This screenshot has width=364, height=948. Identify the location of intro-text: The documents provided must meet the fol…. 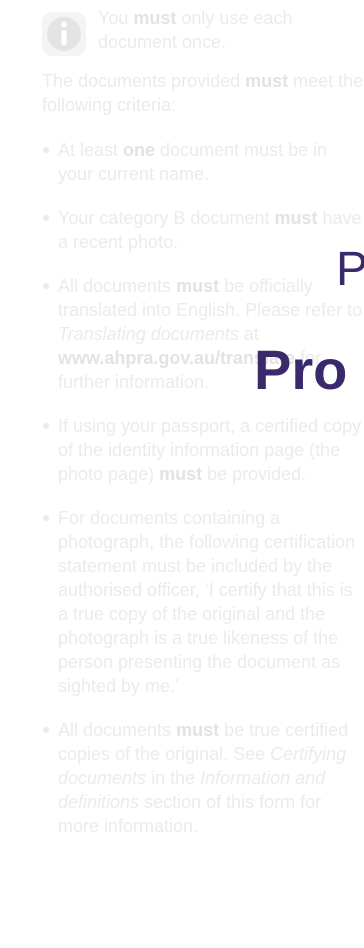
(203, 93).